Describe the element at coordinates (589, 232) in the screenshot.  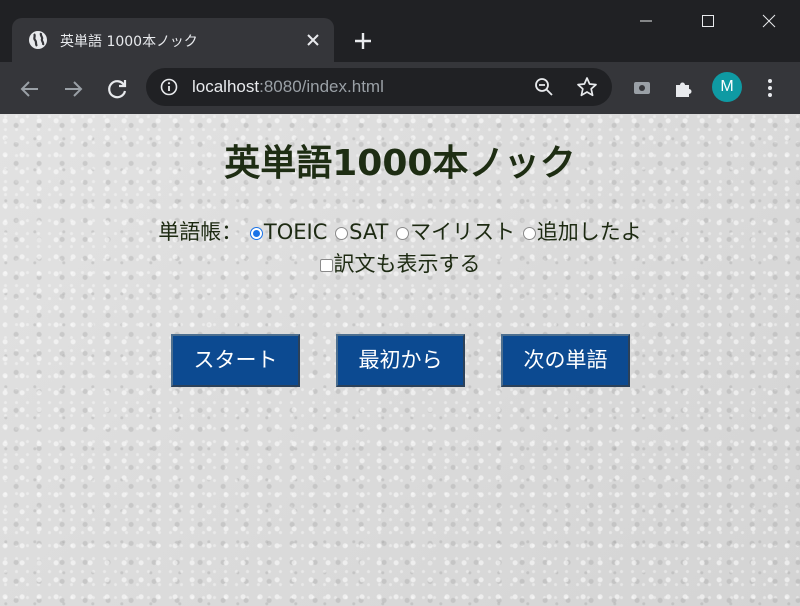
I see `radio-label-added: 追加したよ` at that location.